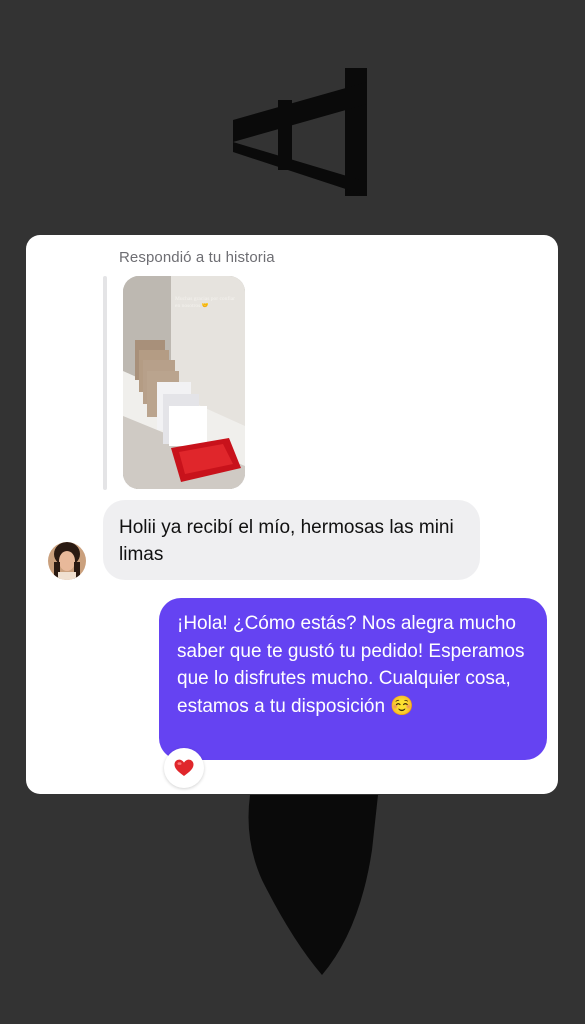 The width and height of the screenshot is (585, 1024). Describe the element at coordinates (67, 561) in the screenshot. I see `contact-avatar` at that location.